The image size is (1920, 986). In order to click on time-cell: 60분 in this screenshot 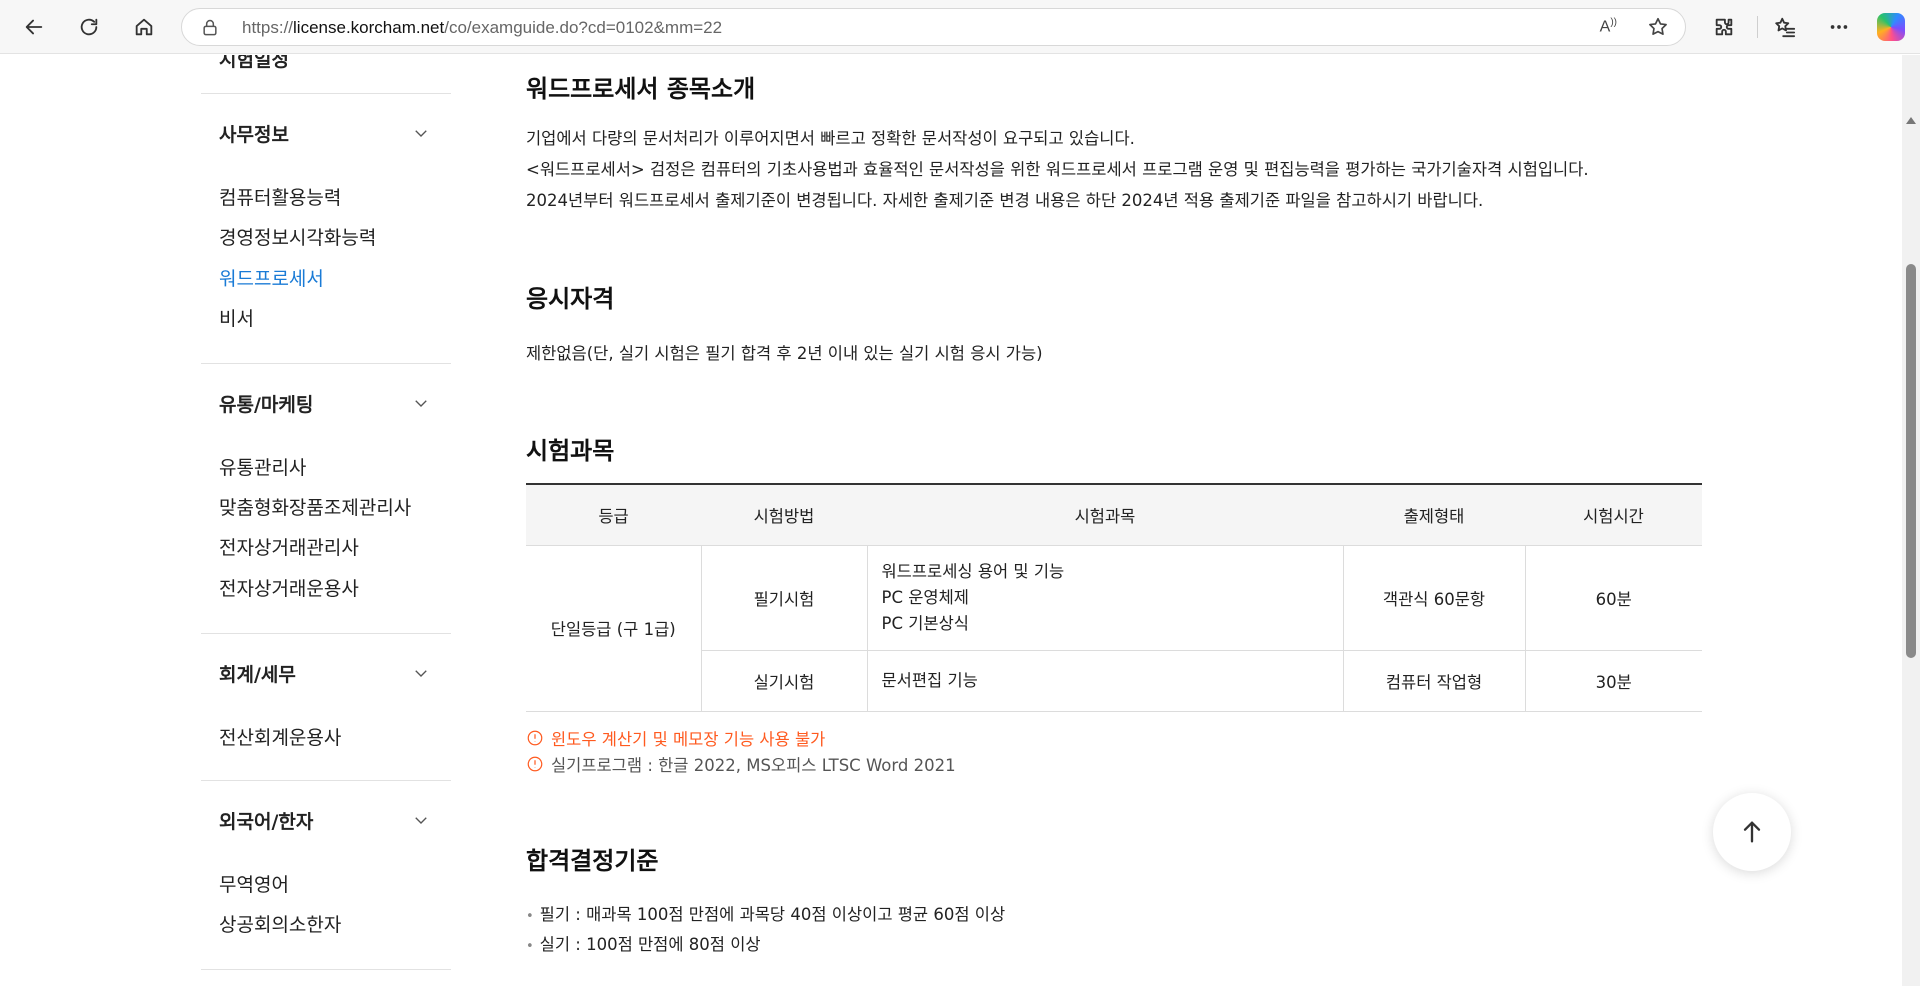, I will do `click(1613, 598)`.